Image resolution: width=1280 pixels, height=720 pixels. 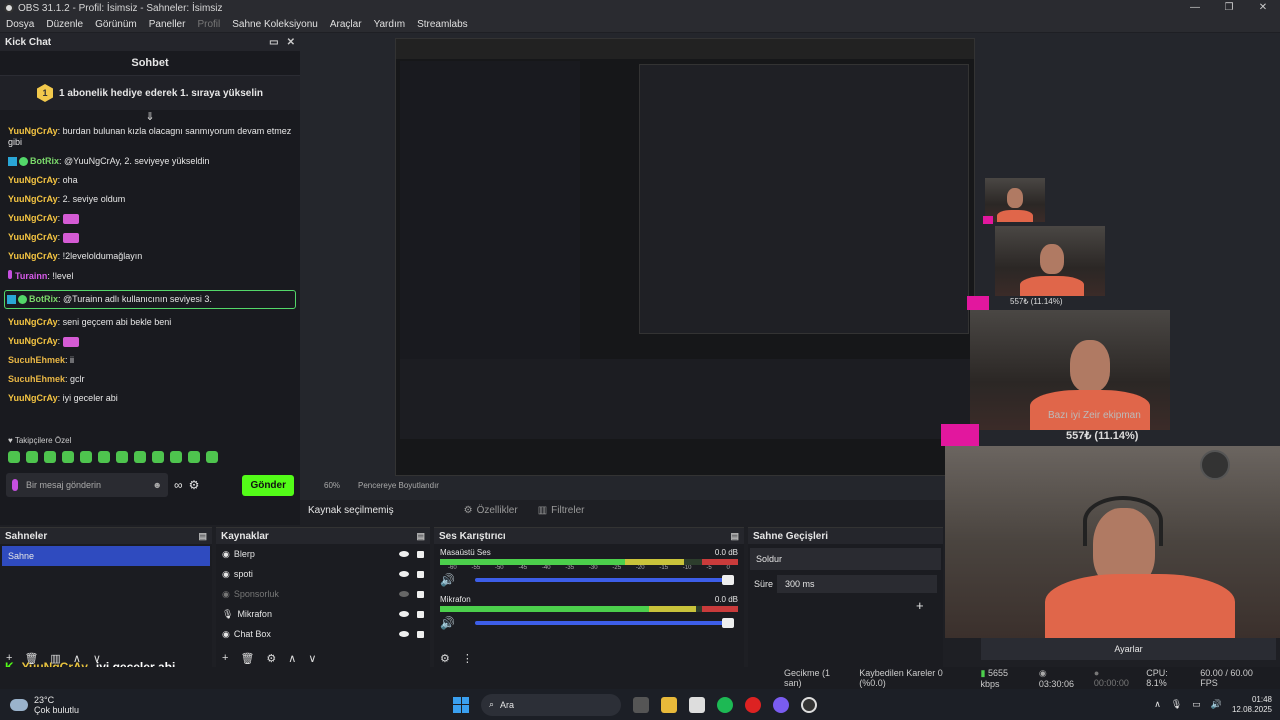 I want to click on chat-message: YuuNgCrAy:, so click(x=150, y=218).